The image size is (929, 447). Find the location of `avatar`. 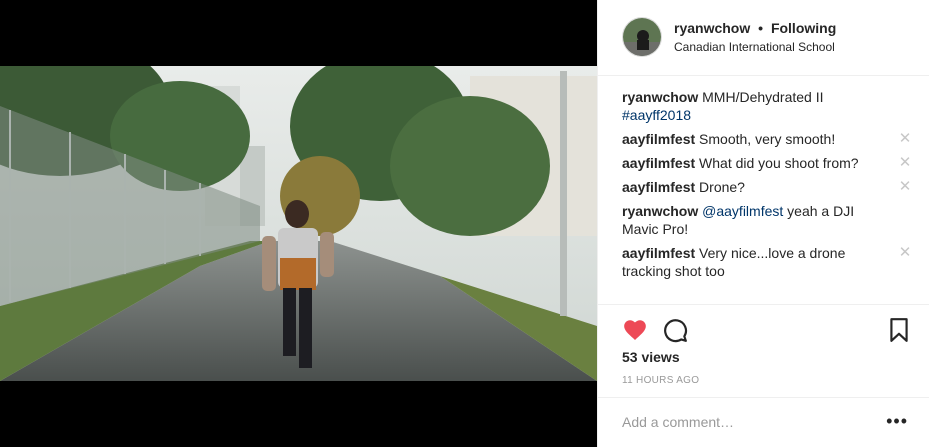

avatar is located at coordinates (642, 37).